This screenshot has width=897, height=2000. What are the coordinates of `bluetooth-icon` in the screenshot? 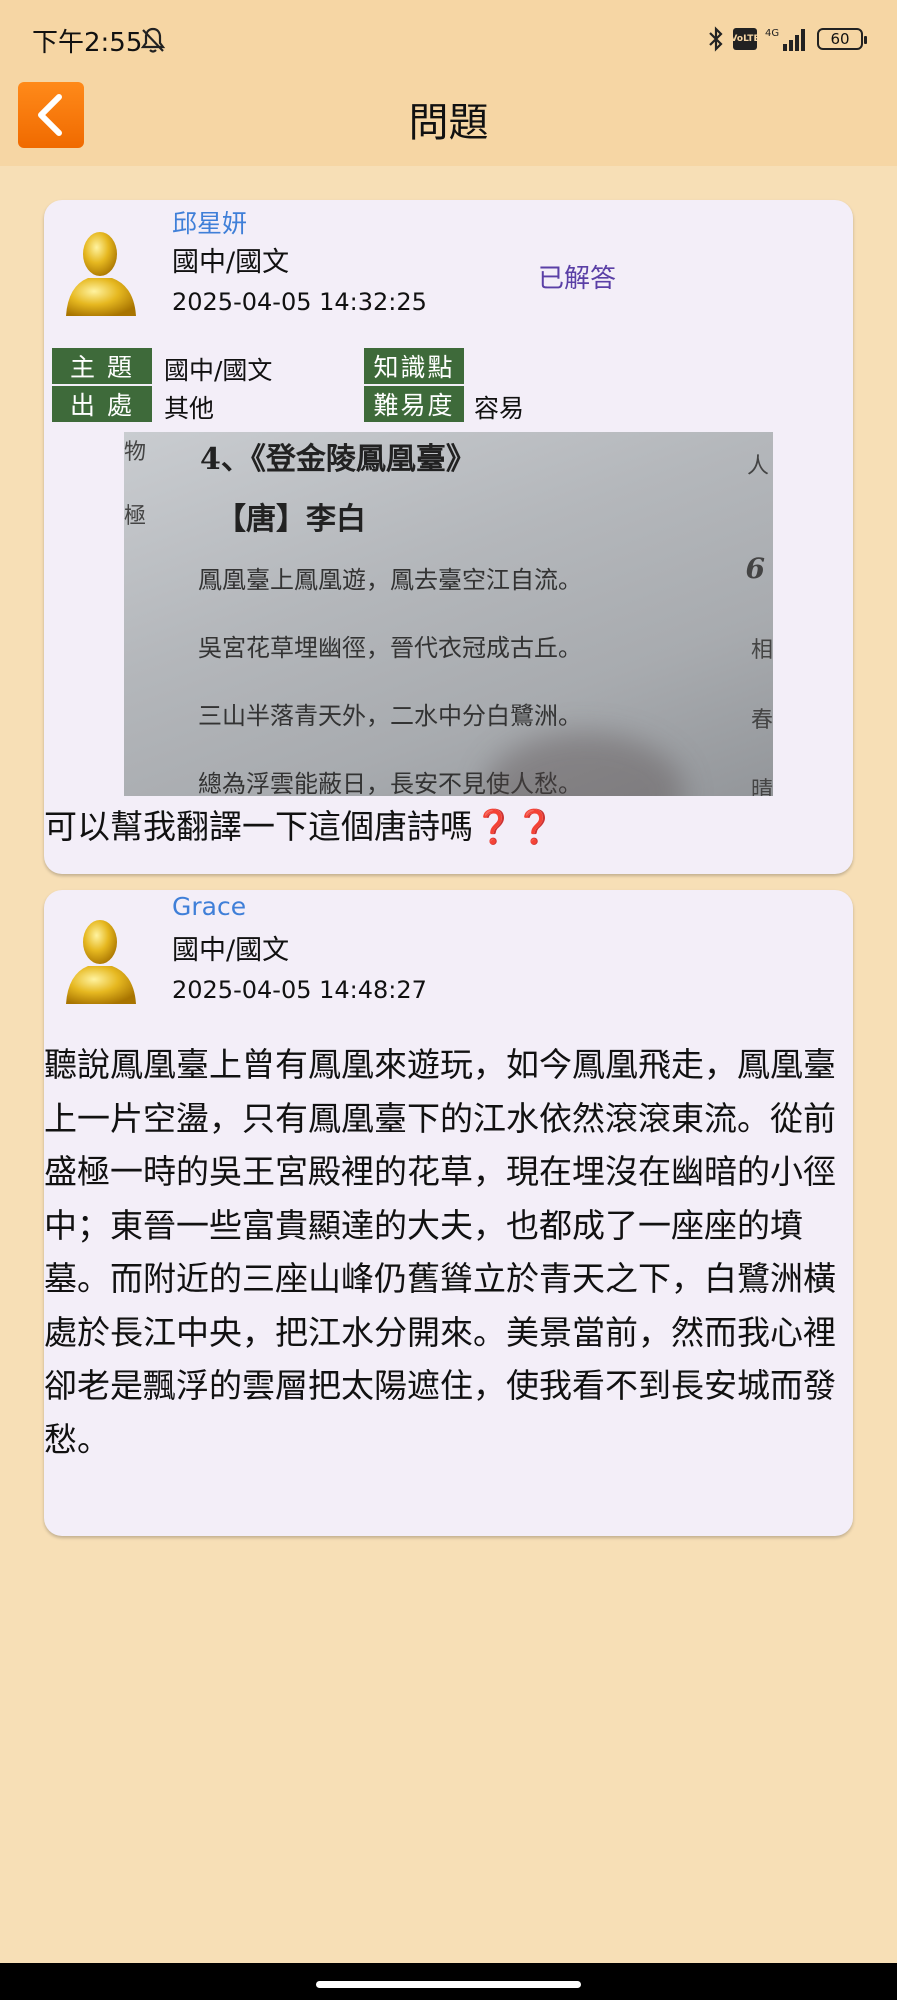 It's located at (716, 39).